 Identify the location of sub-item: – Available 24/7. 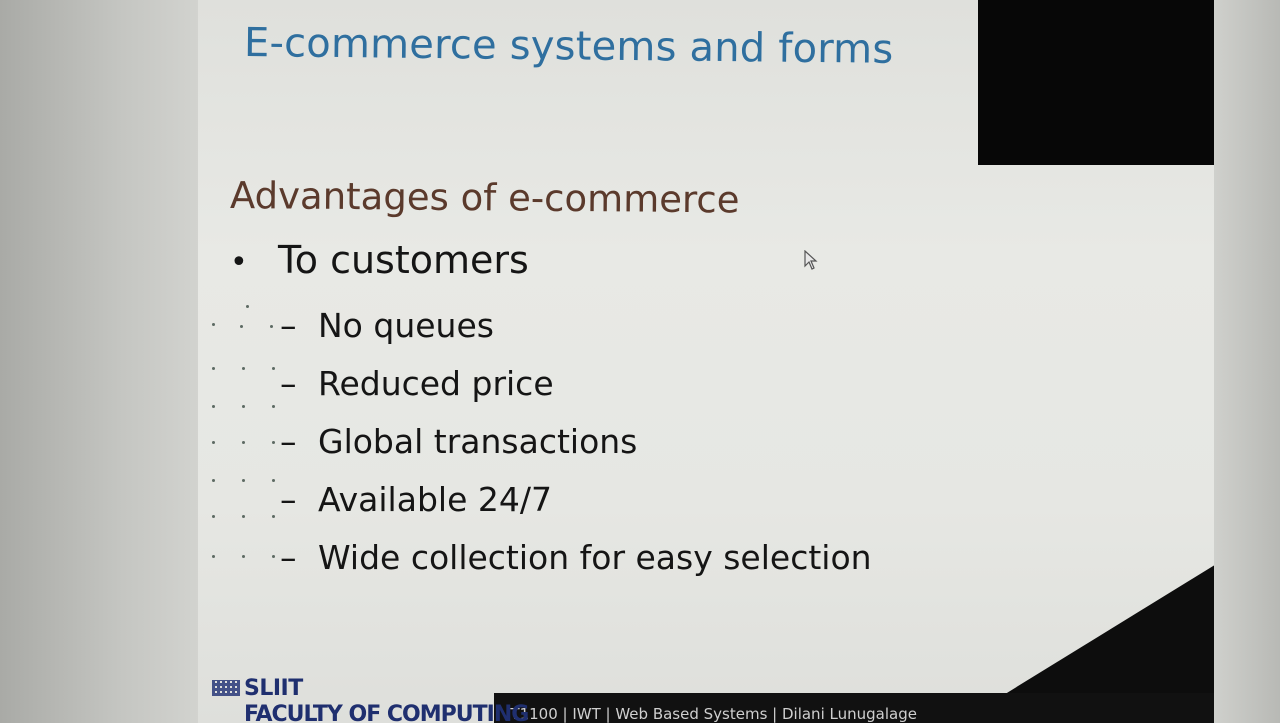
(416, 499).